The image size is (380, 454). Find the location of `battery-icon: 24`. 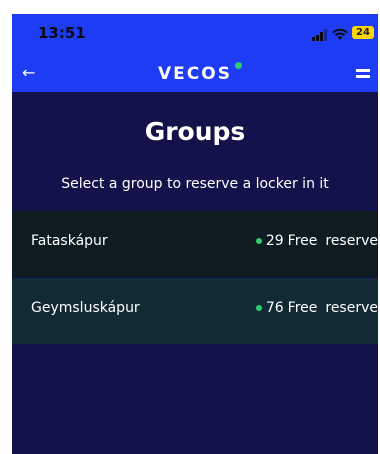

battery-icon: 24 is located at coordinates (363, 32).